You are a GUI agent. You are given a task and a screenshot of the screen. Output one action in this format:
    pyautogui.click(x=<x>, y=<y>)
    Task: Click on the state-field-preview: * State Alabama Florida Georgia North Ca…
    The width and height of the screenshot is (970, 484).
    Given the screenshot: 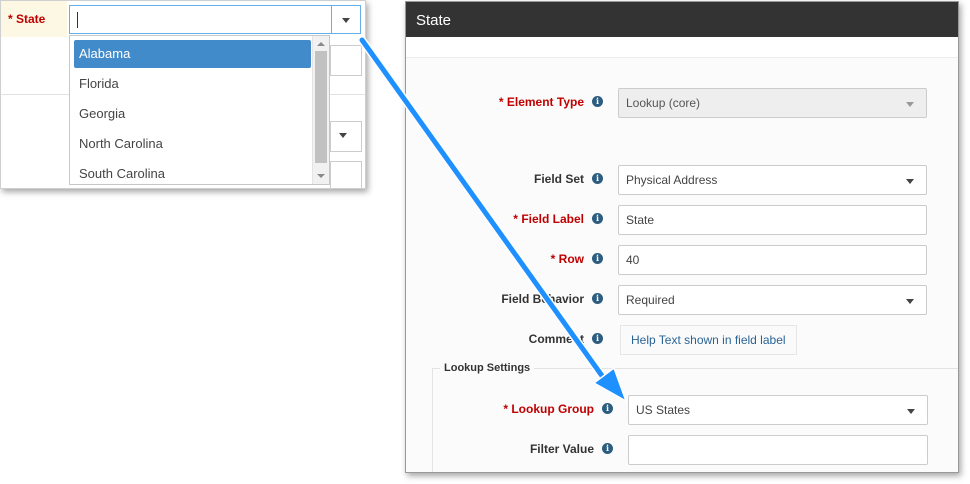 What is the action you would take?
    pyautogui.click(x=183, y=94)
    